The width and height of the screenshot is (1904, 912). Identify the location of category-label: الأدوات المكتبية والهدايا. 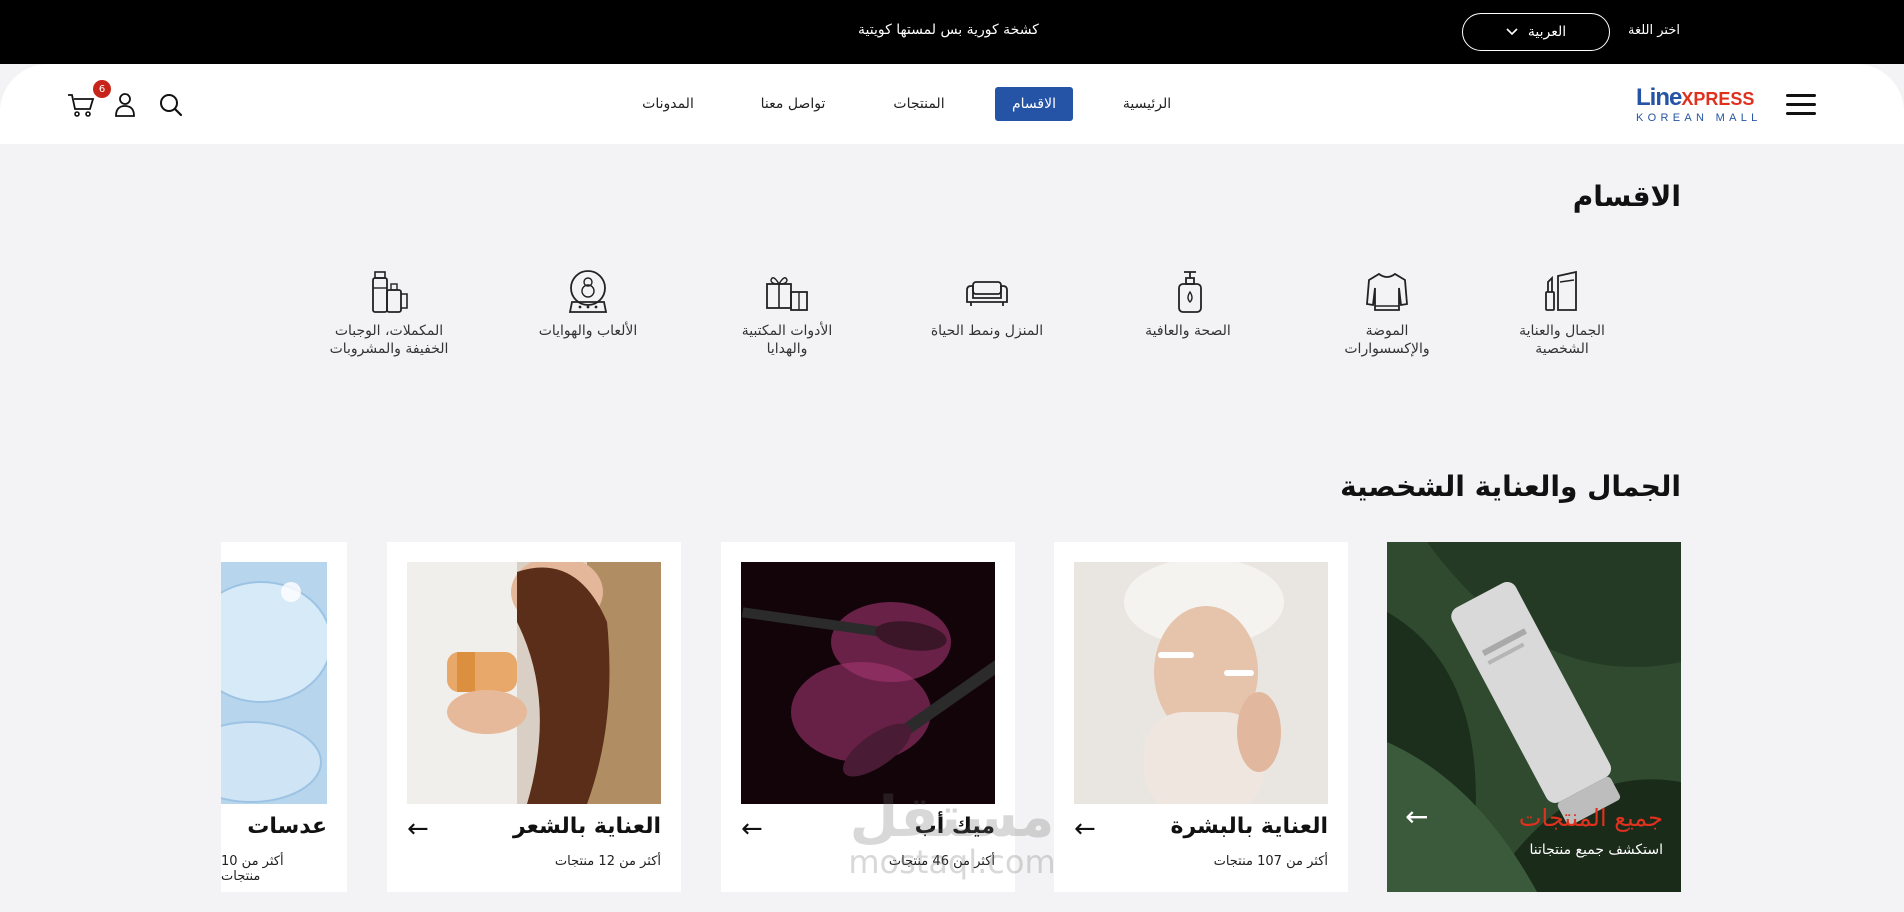
(787, 340).